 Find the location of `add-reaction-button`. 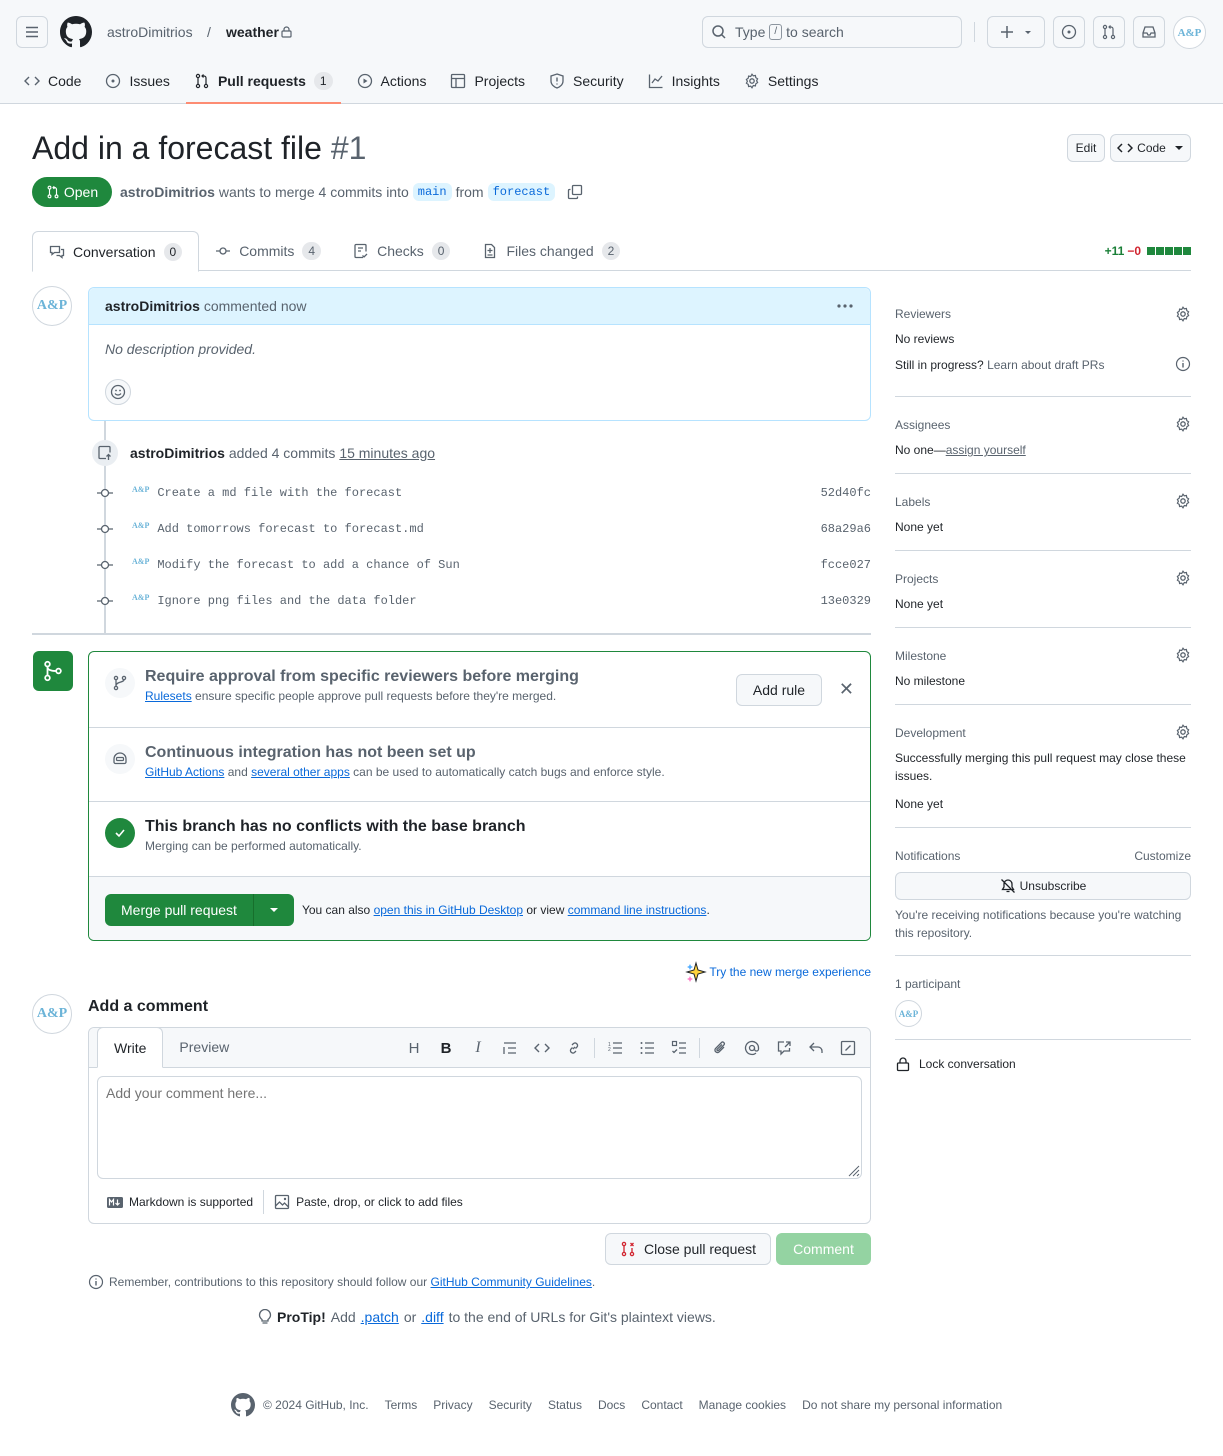

add-reaction-button is located at coordinates (118, 392).